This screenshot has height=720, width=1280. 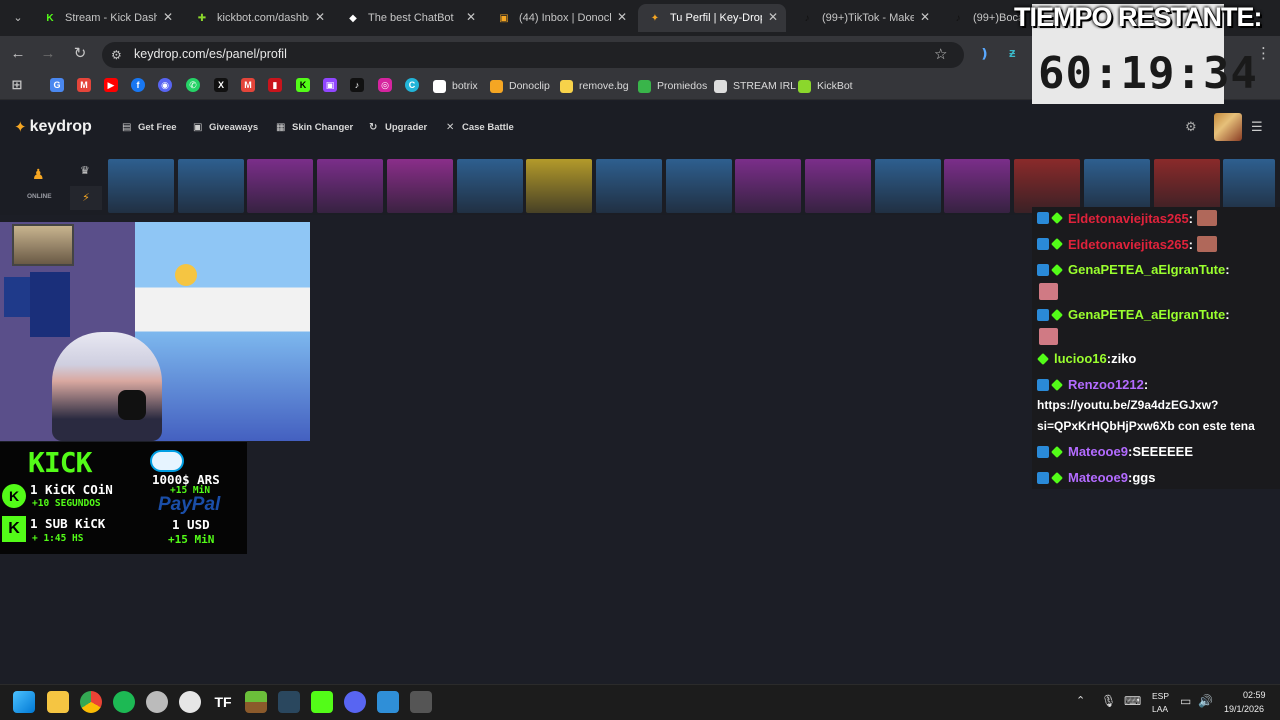 What do you see at coordinates (1254, 695) in the screenshot?
I see `clock-time: 02:59` at bounding box center [1254, 695].